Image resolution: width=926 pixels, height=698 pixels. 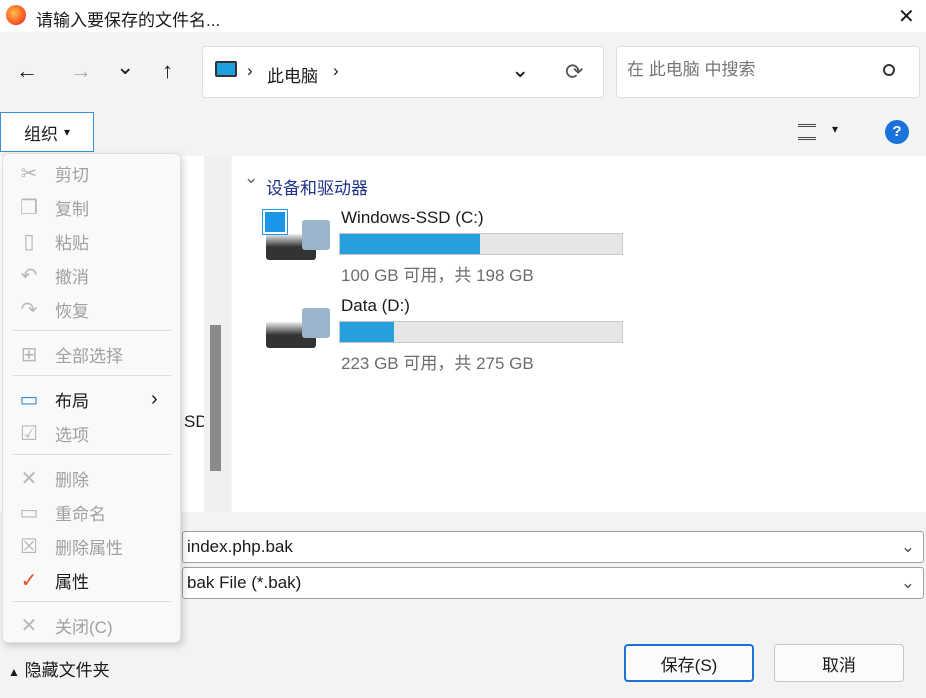 I want to click on redo-icon: ↷, so click(x=29, y=309).